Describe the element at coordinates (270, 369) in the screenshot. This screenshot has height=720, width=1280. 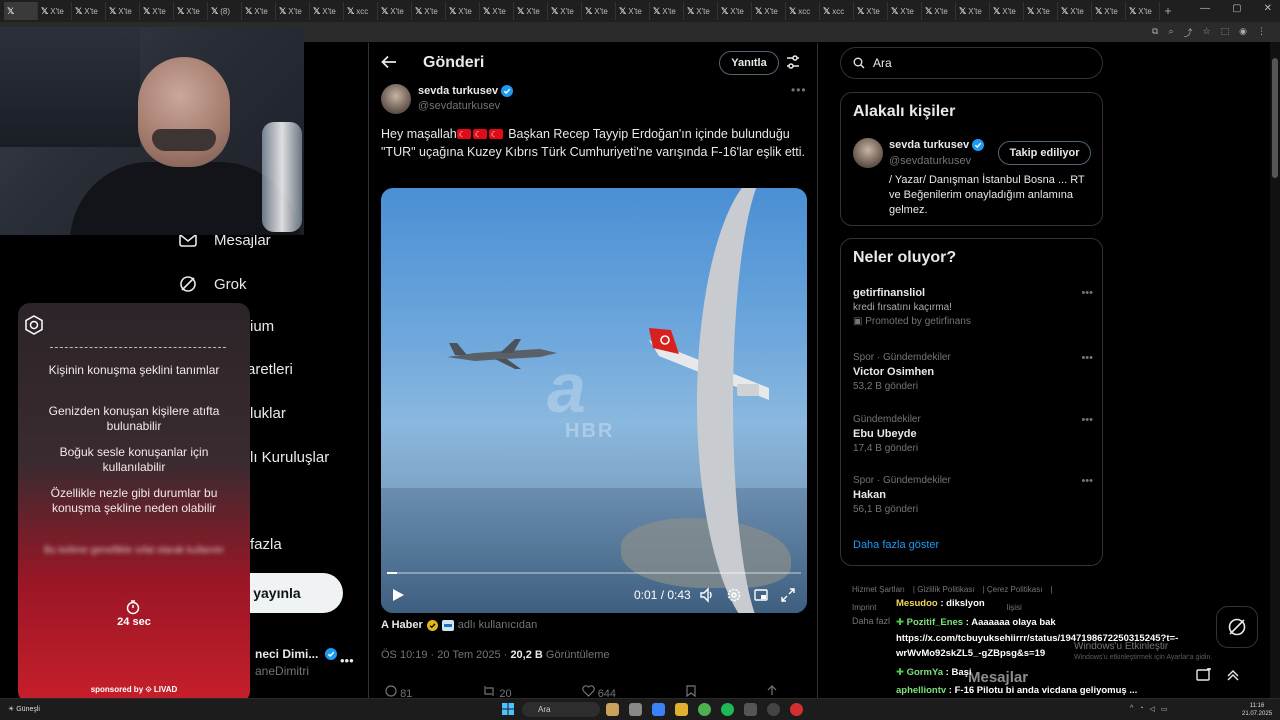
I see `nav-item-bookmarks: aretleri` at that location.